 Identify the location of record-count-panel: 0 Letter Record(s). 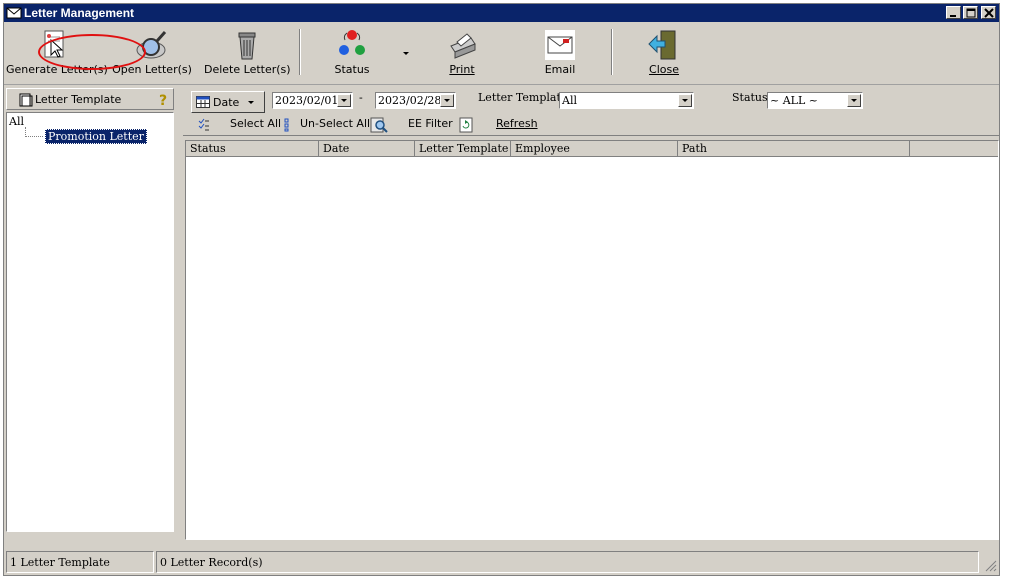
(567, 562).